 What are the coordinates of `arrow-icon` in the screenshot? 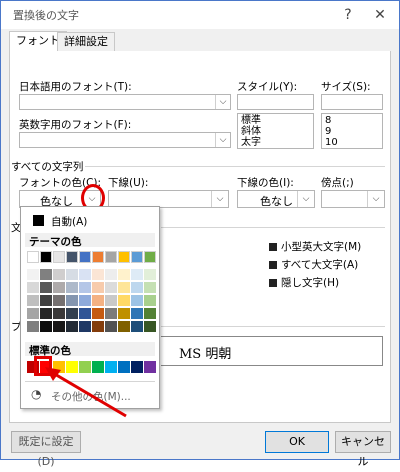 It's located at (86, 392).